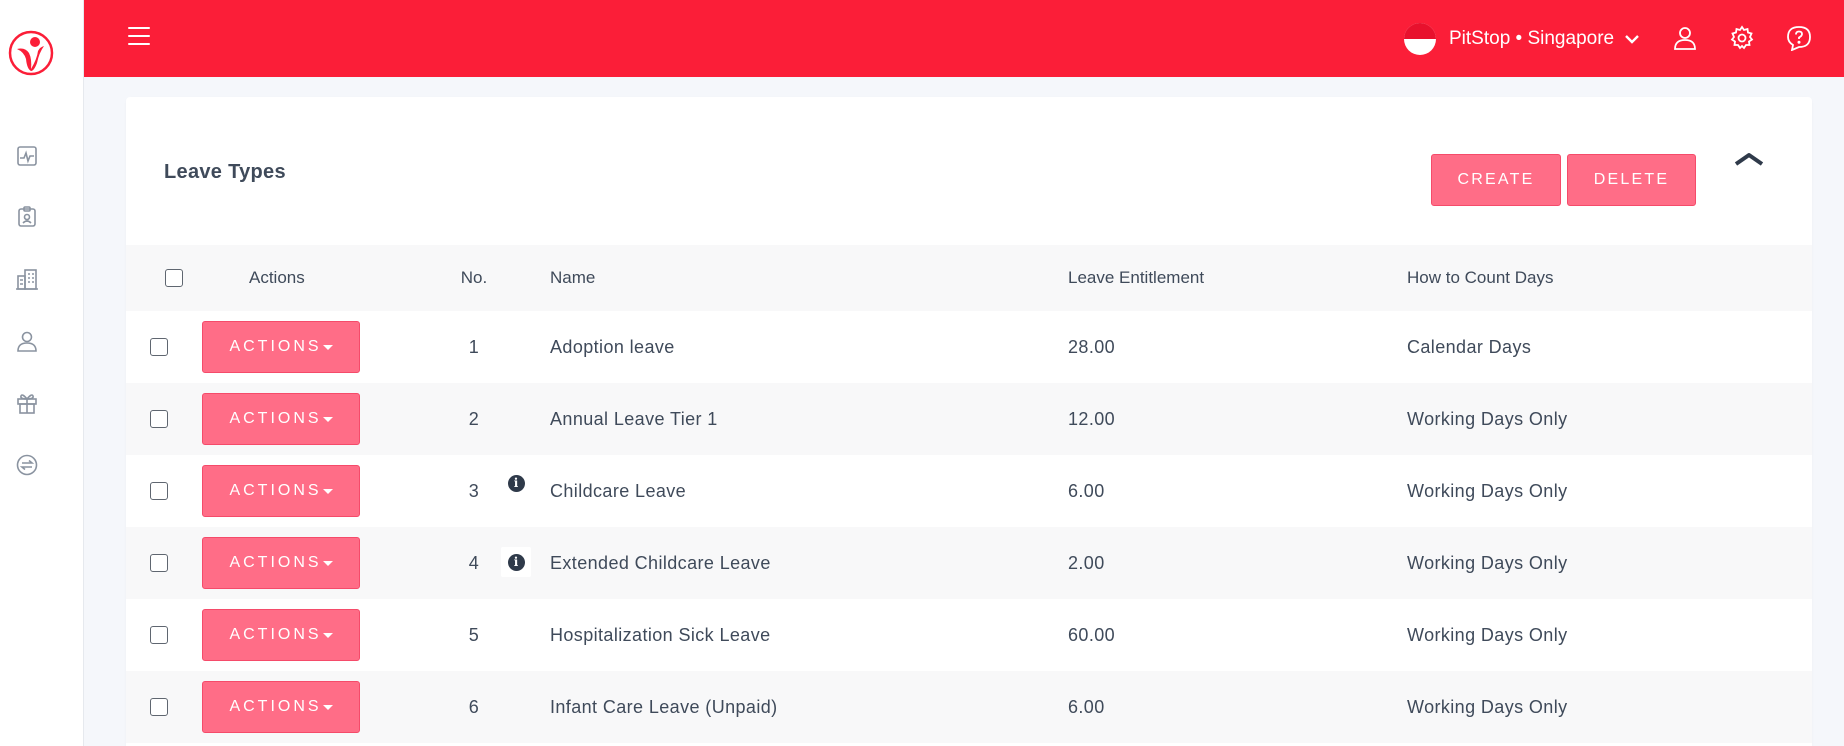 The width and height of the screenshot is (1844, 746). I want to click on header-actions: Actions, so click(277, 277).